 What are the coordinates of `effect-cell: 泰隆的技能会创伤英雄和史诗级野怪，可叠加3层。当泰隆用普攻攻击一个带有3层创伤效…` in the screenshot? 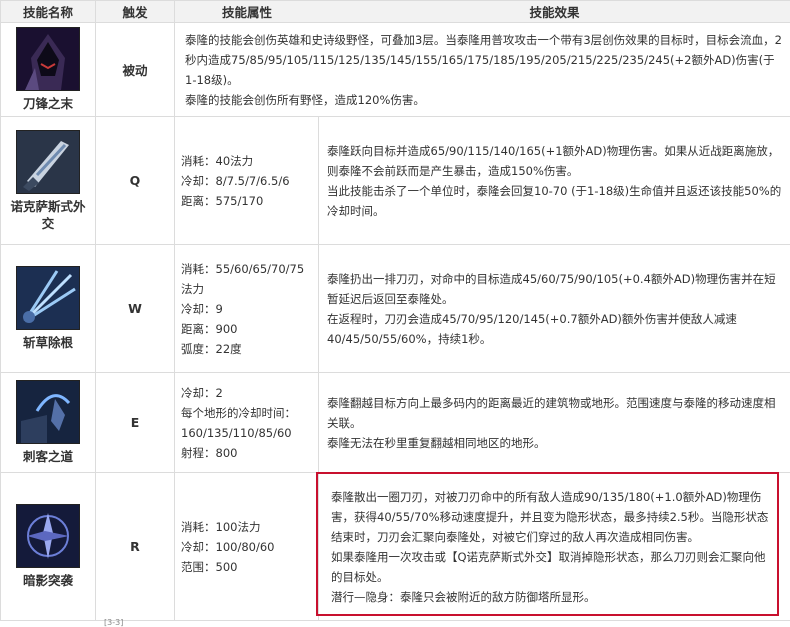 It's located at (482, 70).